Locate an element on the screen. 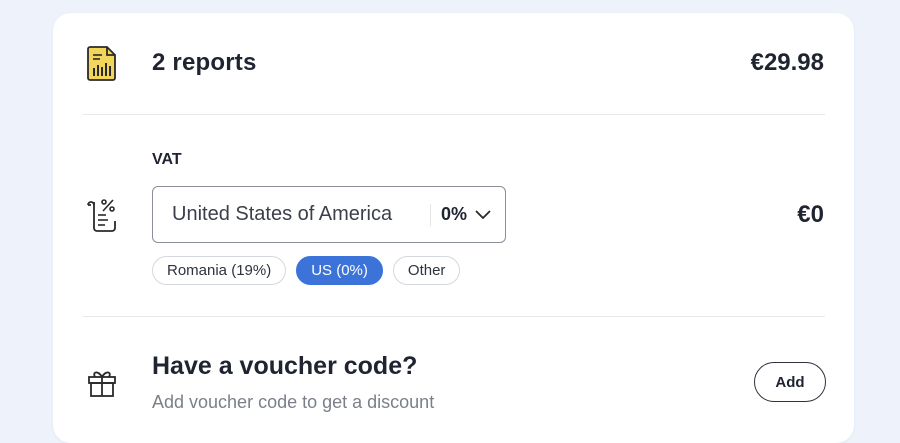 This screenshot has width=900, height=443. chevron-down-icon is located at coordinates (483, 214).